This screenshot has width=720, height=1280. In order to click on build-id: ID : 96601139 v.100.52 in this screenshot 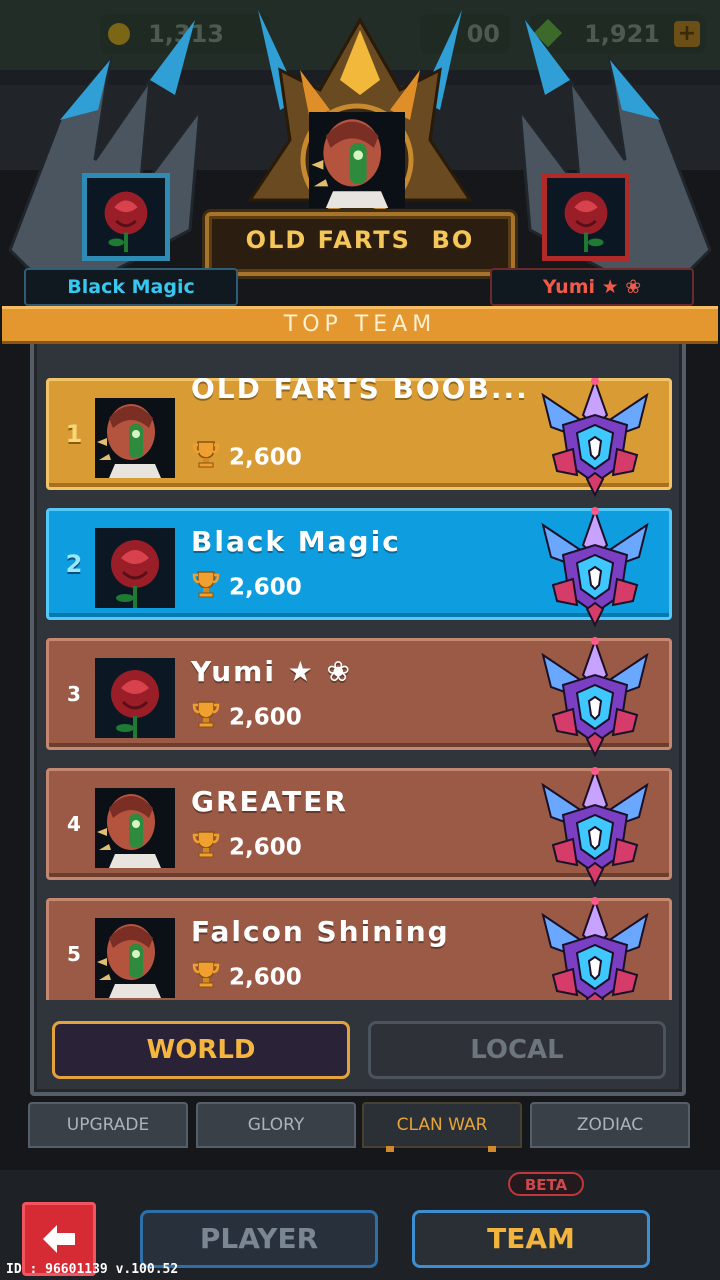, I will do `click(92, 1269)`.